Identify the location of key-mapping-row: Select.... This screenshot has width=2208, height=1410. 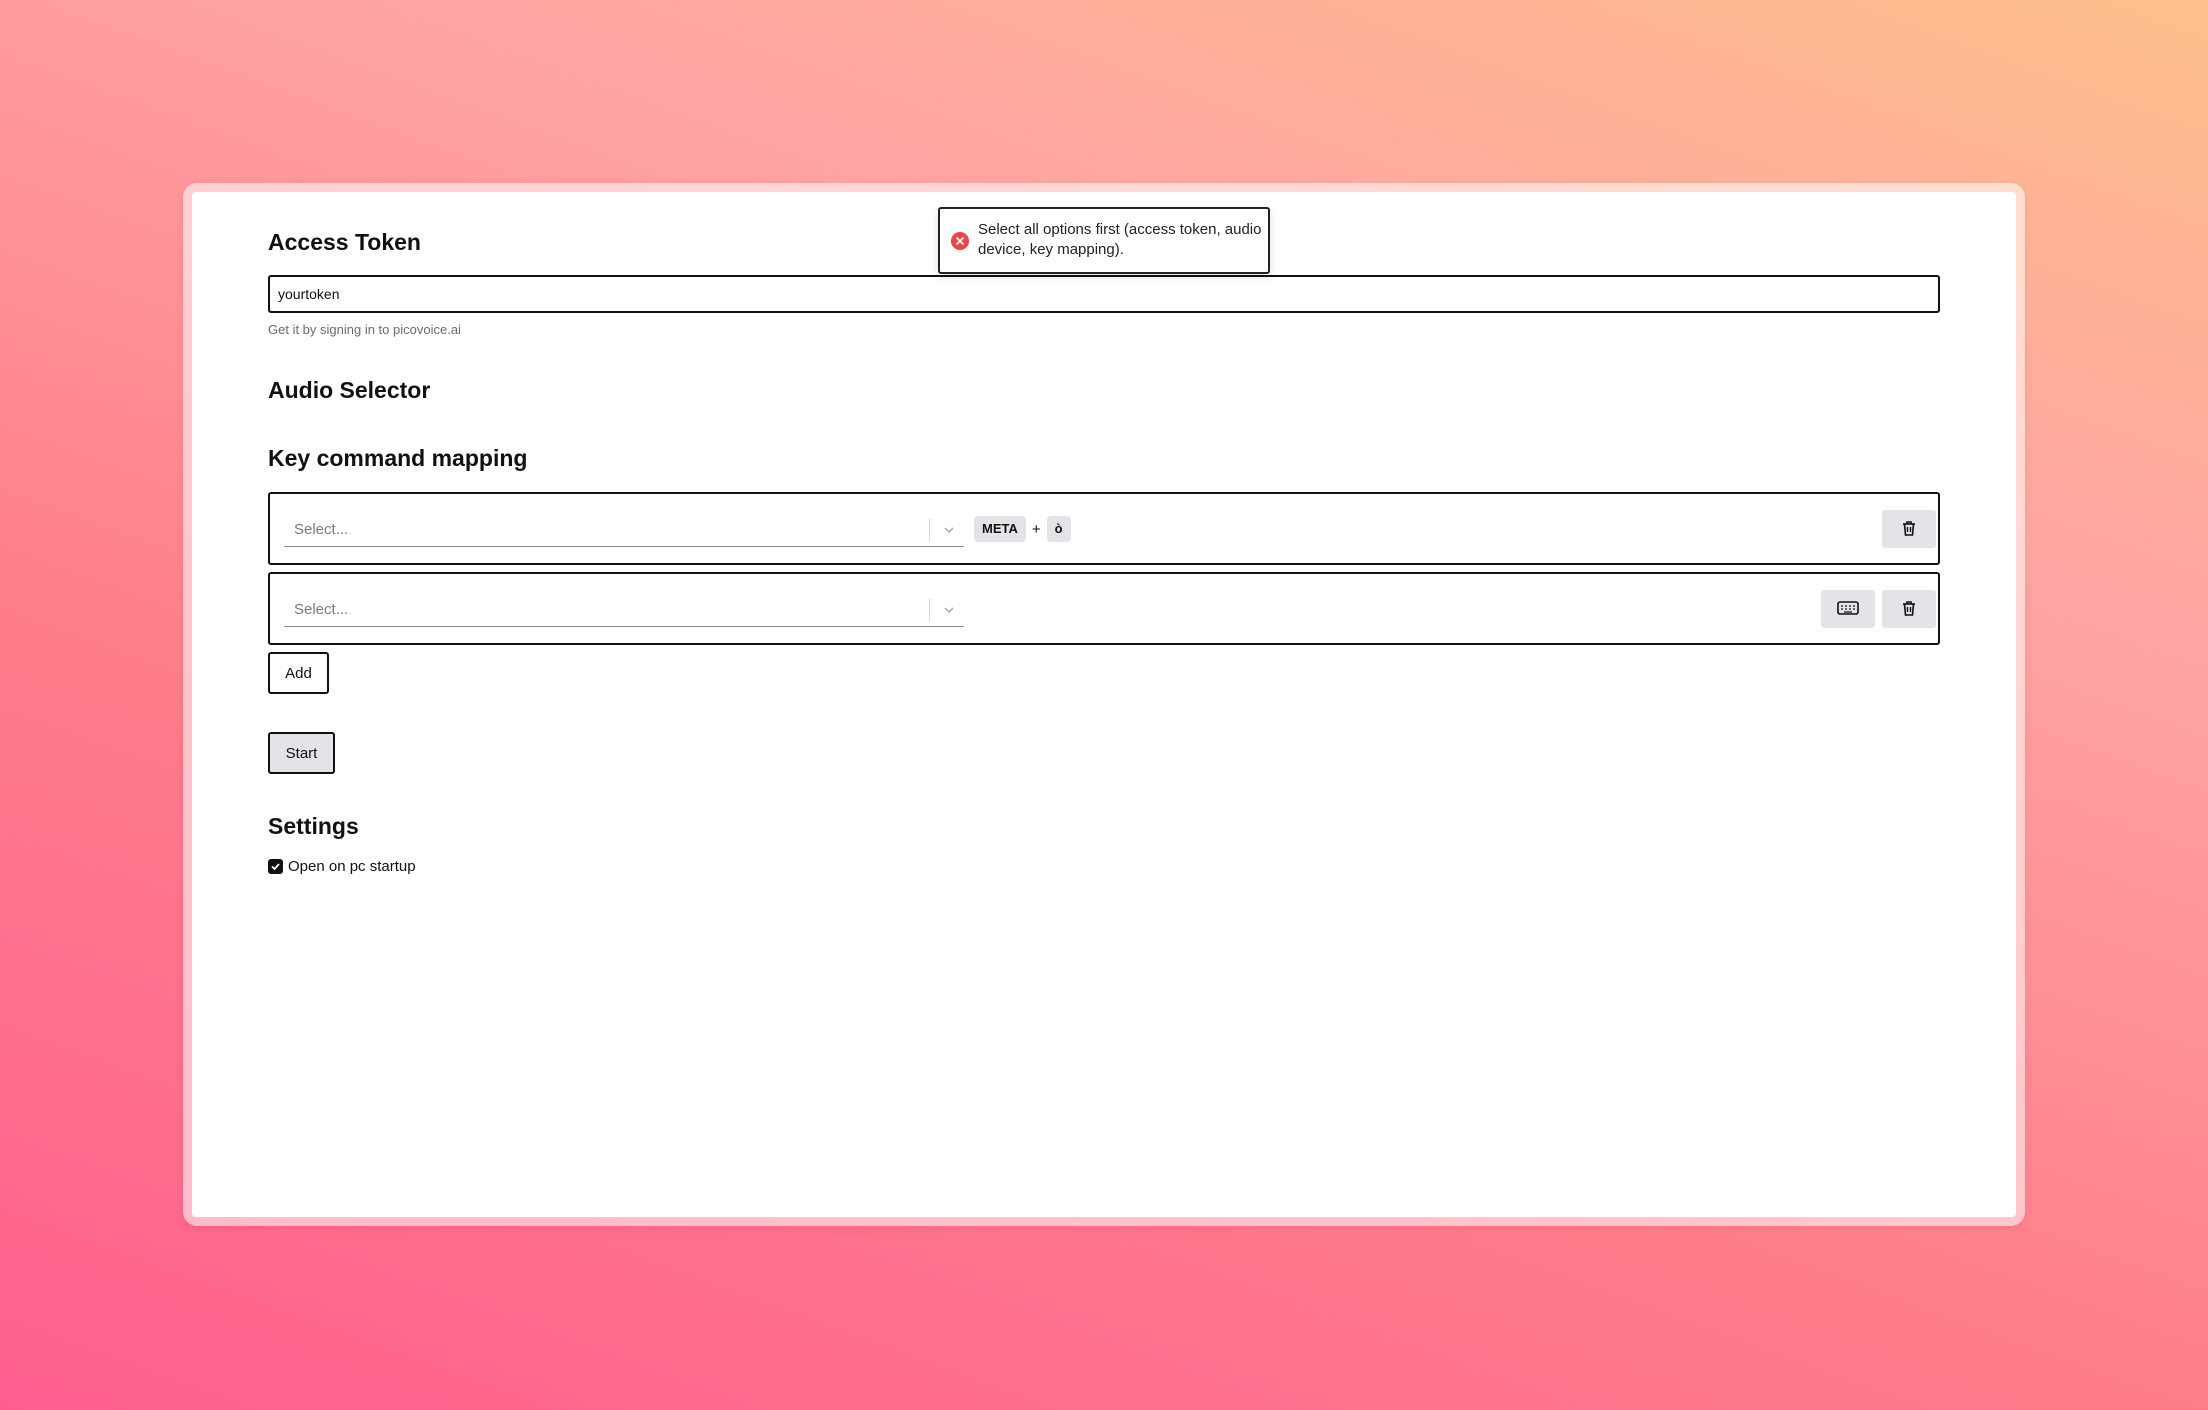
(1104, 608).